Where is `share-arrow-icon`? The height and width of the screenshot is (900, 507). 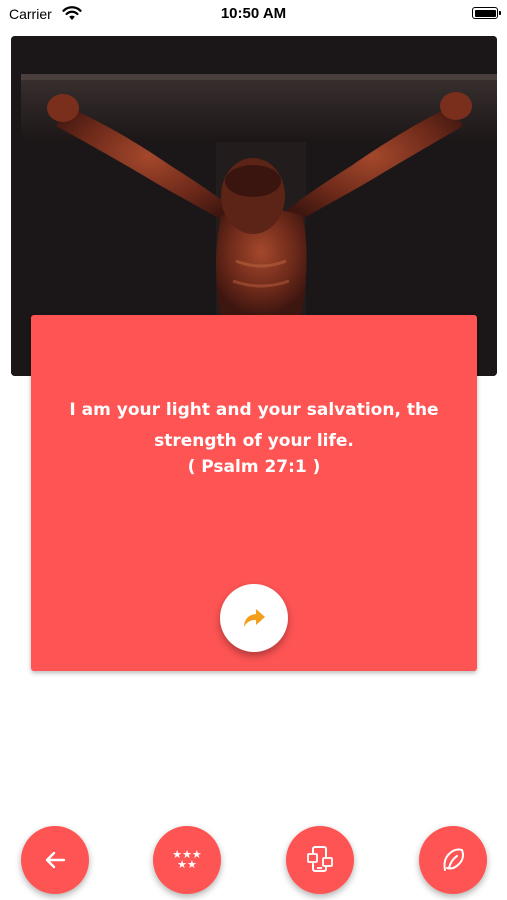 share-arrow-icon is located at coordinates (254, 618).